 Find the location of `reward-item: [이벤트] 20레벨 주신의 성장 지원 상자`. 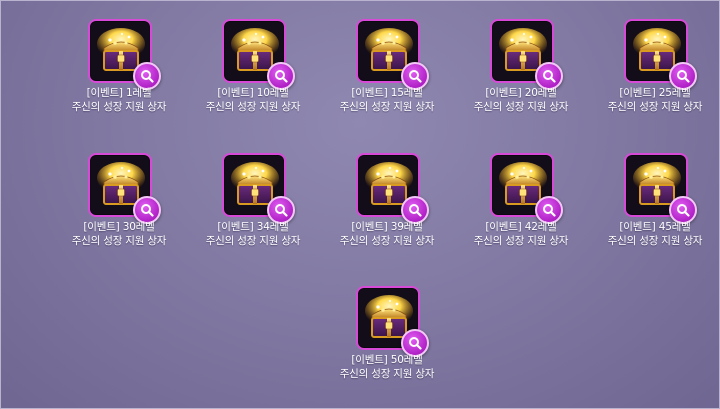

reward-item: [이벤트] 20레벨 주신의 성장 지원 상자 is located at coordinates (521, 79).